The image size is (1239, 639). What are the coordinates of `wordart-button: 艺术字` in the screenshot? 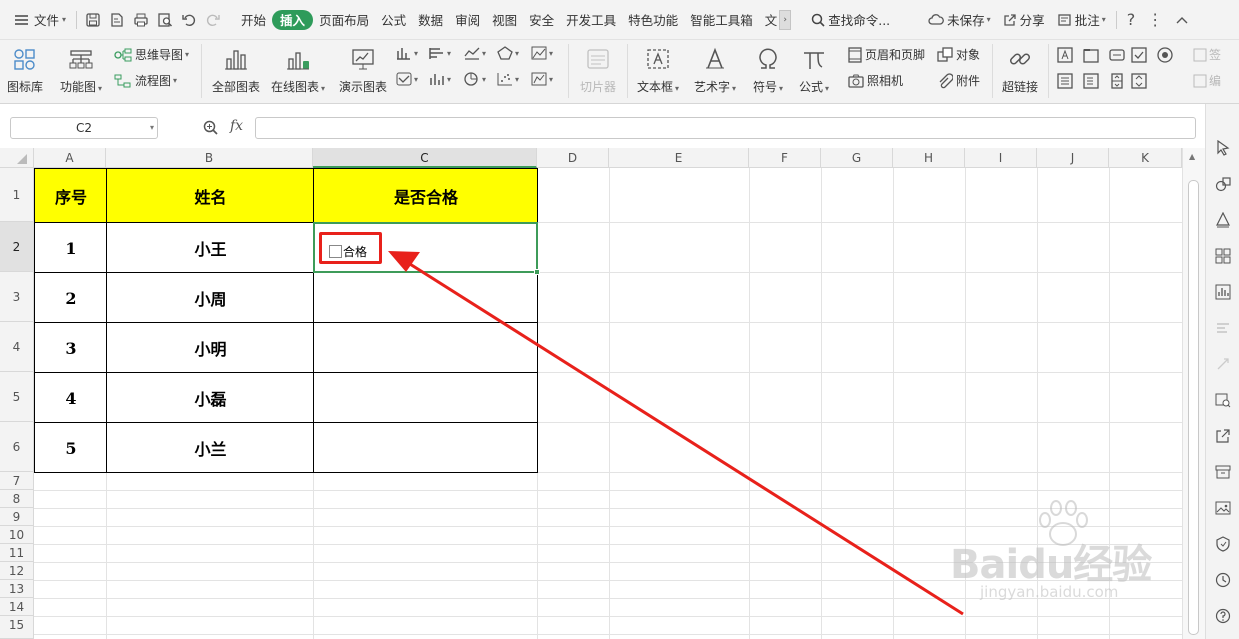 It's located at (715, 69).